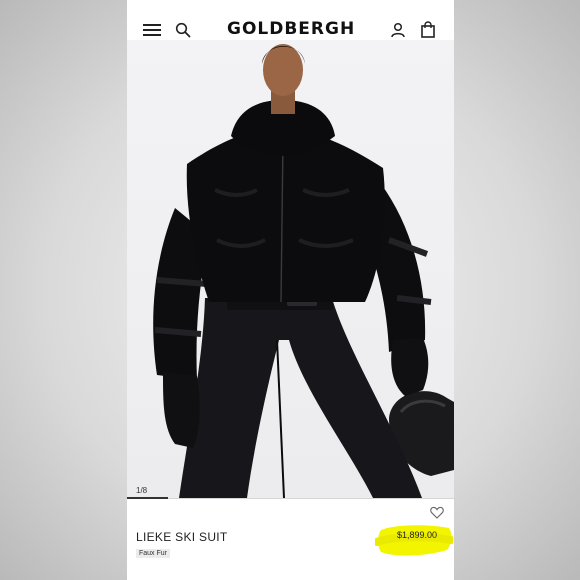  I want to click on search-icon, so click(183, 30).